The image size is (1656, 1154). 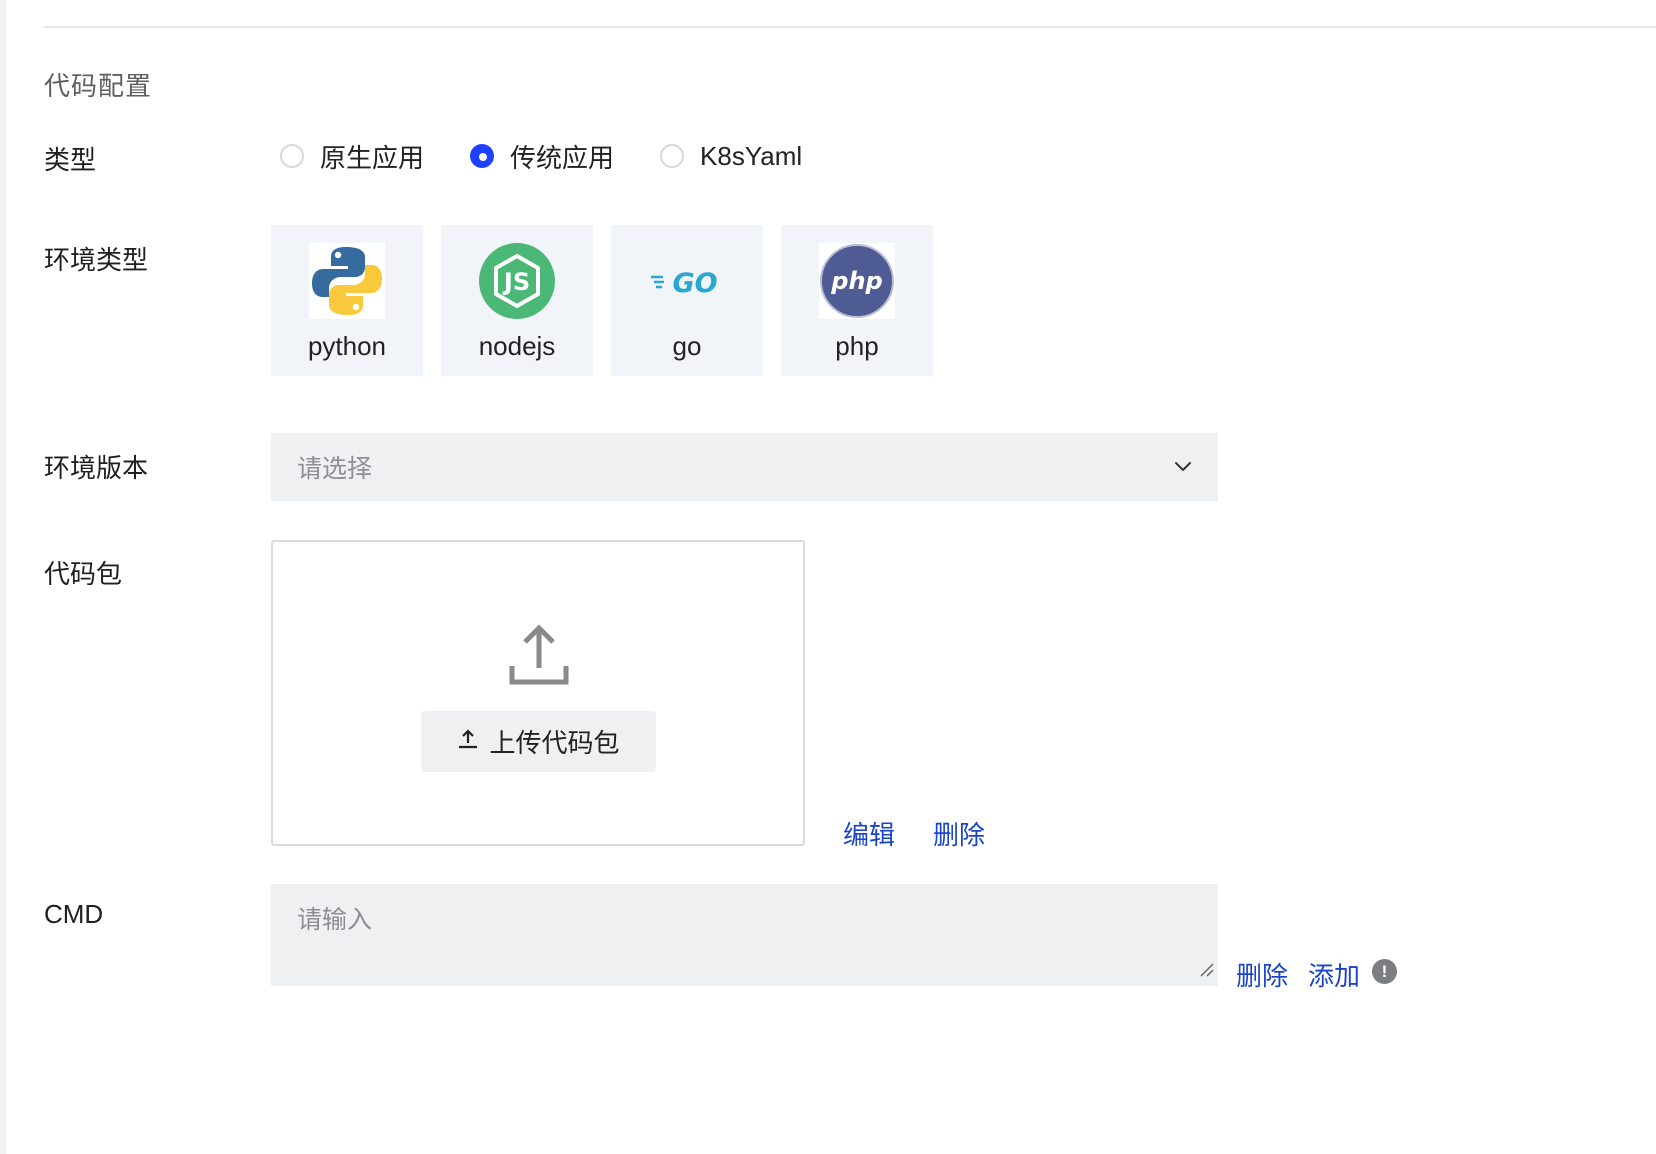 I want to click on radio-label: 传统应用, so click(x=562, y=157).